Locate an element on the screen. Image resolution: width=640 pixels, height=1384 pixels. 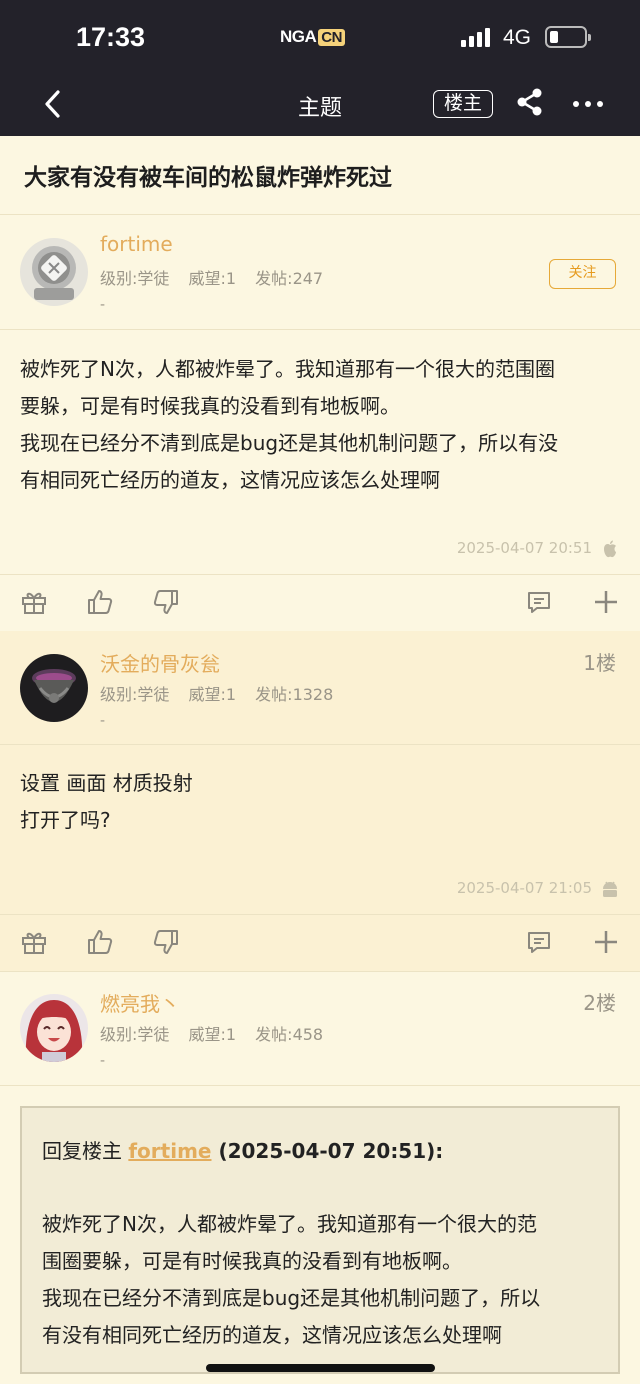
post-timestamp: 2025-04-07 20:51 is located at coordinates (524, 548).